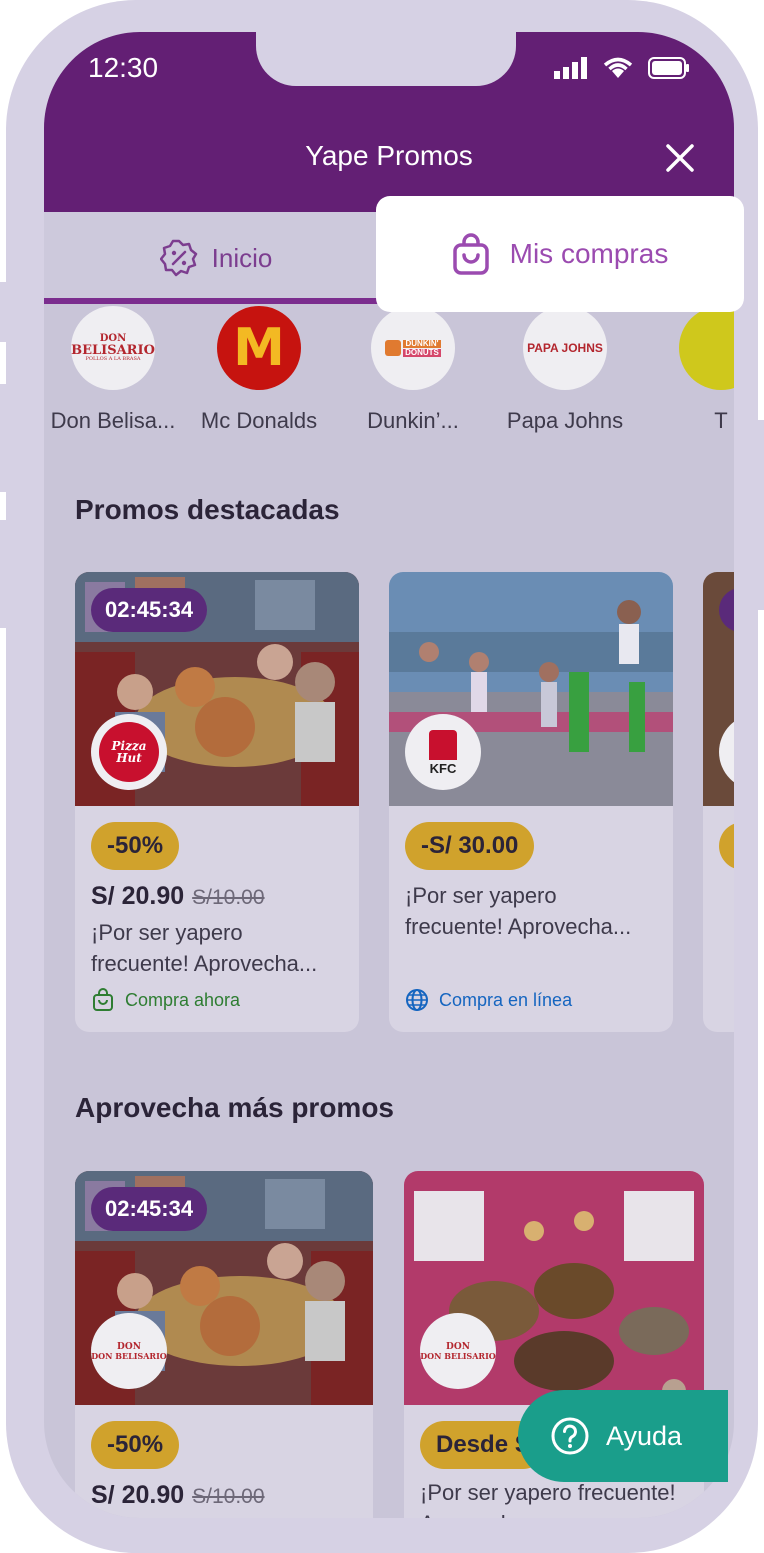 The image size is (764, 1553). I want to click on brand-name: T, so click(721, 420).